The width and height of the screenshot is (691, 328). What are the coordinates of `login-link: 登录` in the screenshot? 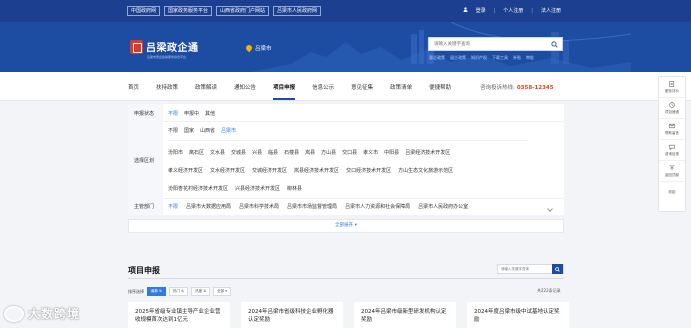 It's located at (481, 10).